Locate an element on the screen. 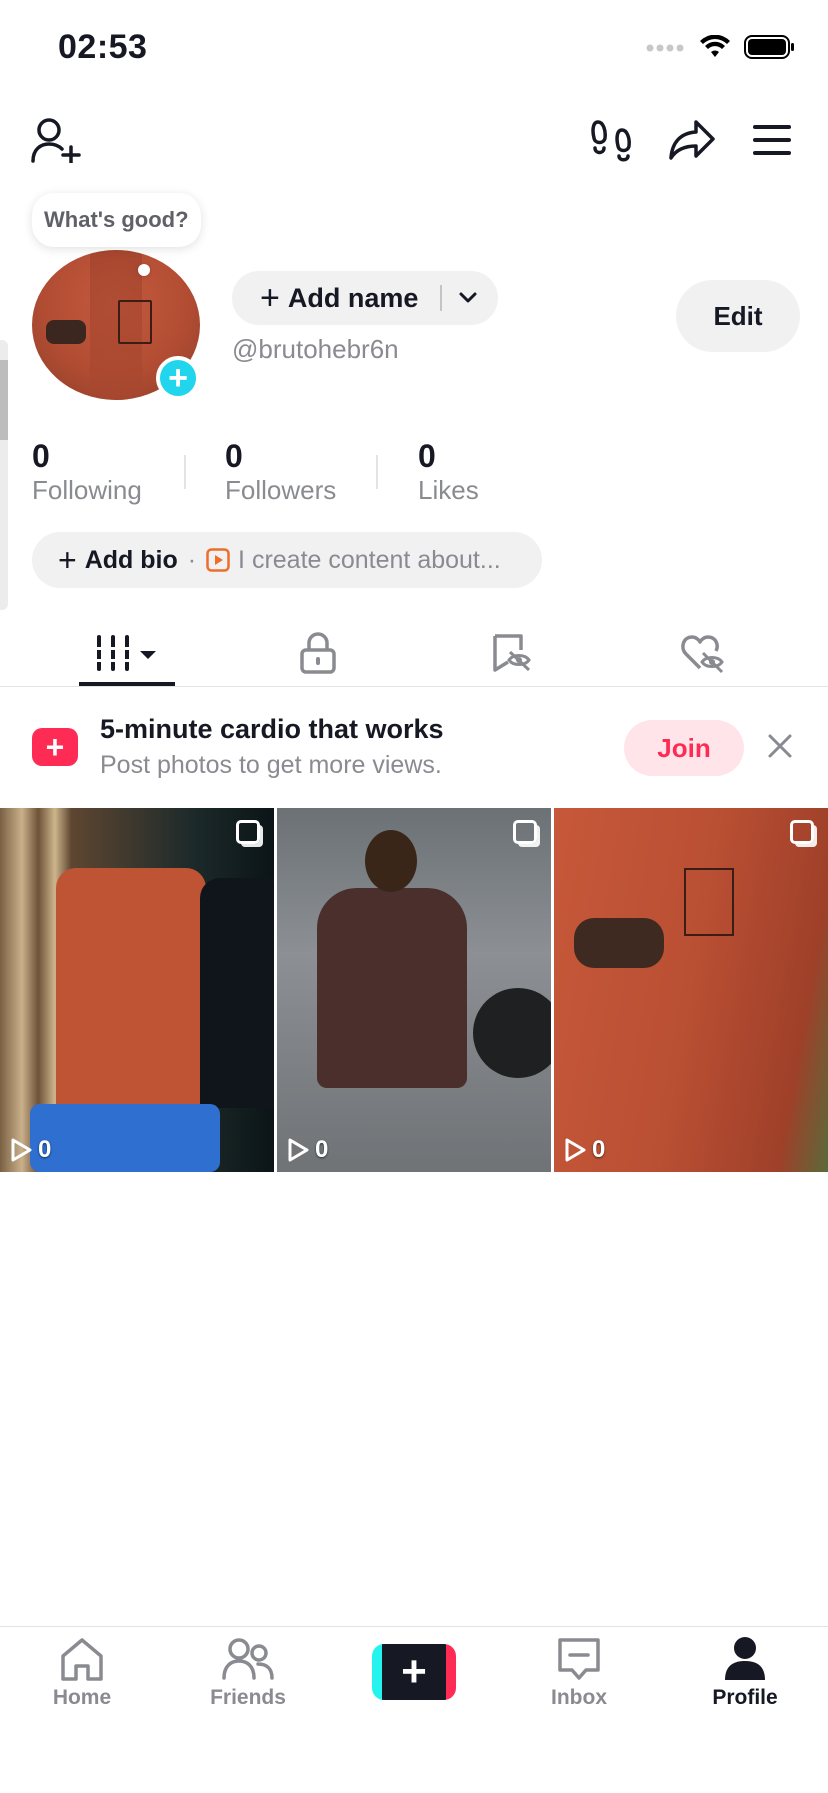  status-icons is located at coordinates (721, 47).